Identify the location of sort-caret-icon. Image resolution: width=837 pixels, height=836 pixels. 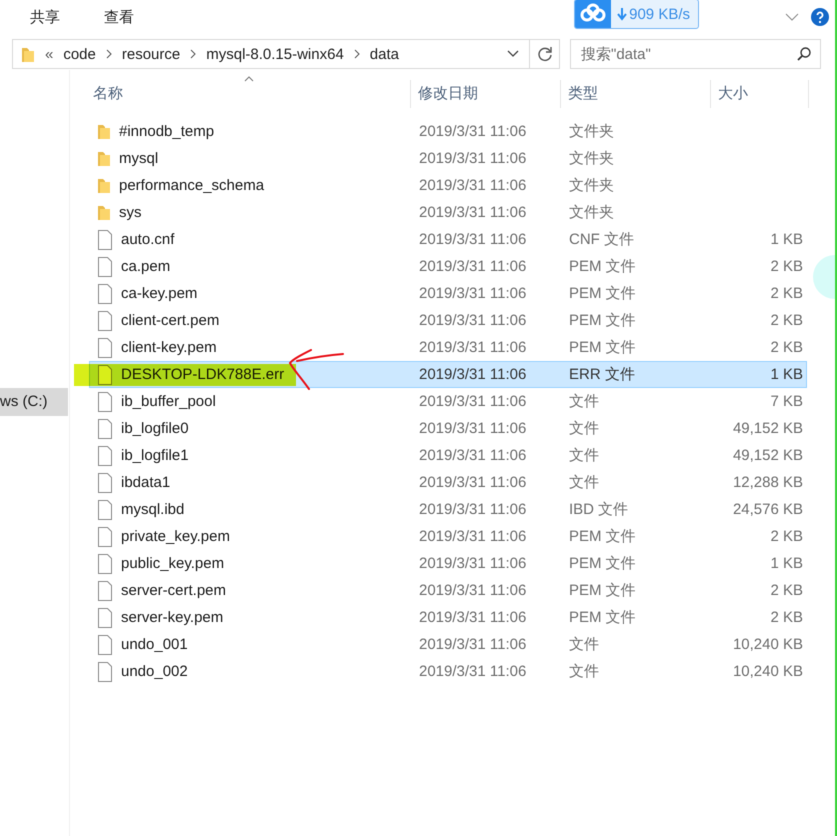
(249, 79).